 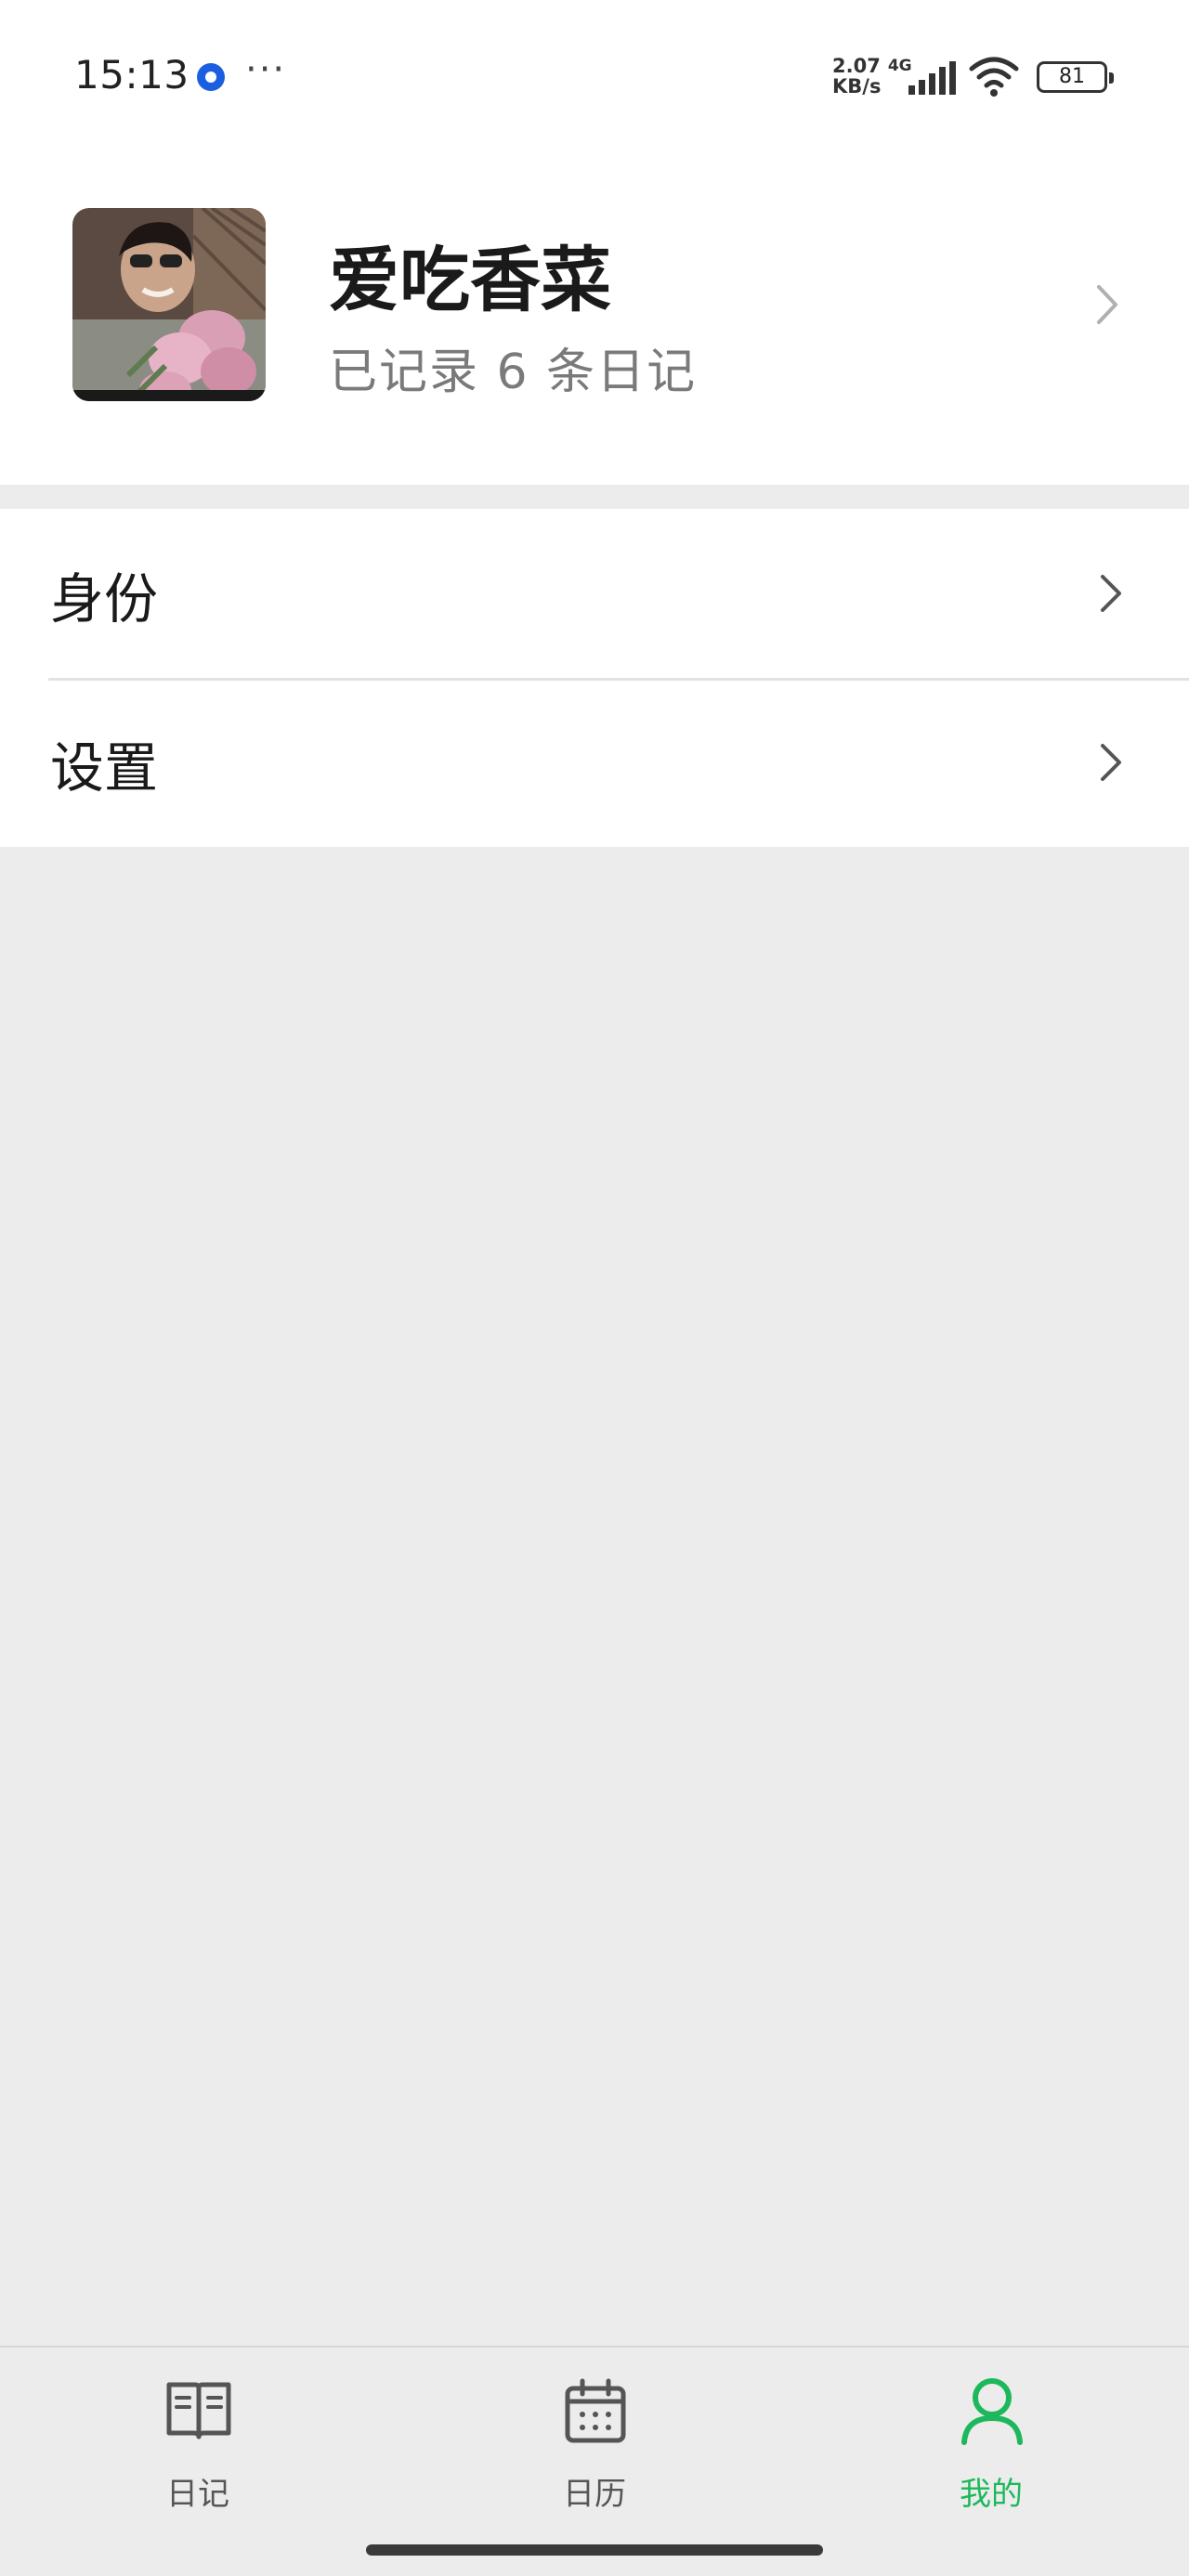 I want to click on more-notifications-icon: ···, so click(x=266, y=69).